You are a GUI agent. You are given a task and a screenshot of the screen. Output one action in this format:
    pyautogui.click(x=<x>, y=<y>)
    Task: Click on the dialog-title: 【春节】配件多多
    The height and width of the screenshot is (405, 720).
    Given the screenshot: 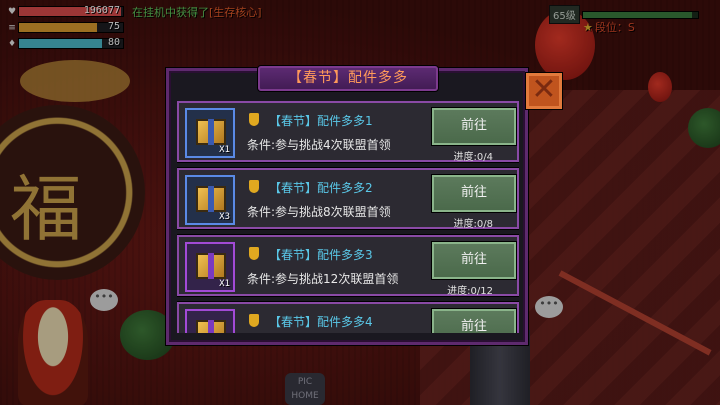 What is the action you would take?
    pyautogui.click(x=348, y=78)
    